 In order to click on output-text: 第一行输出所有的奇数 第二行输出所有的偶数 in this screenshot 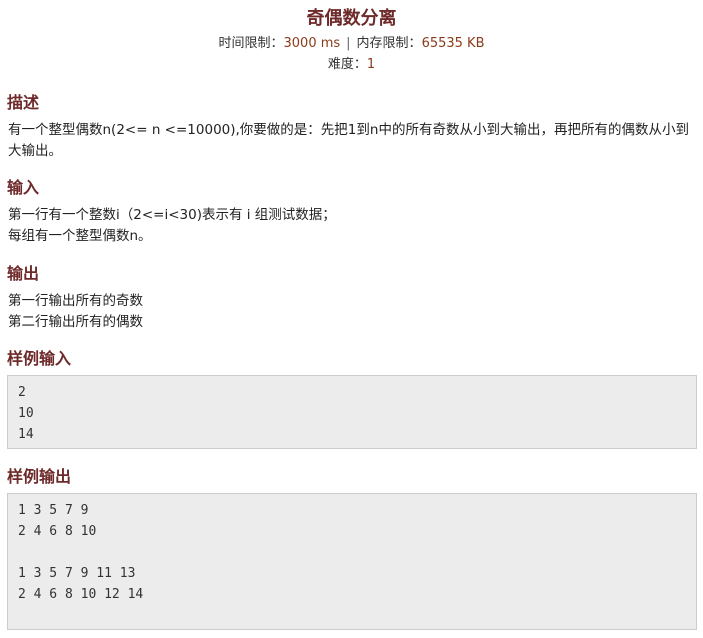, I will do `click(352, 312)`.